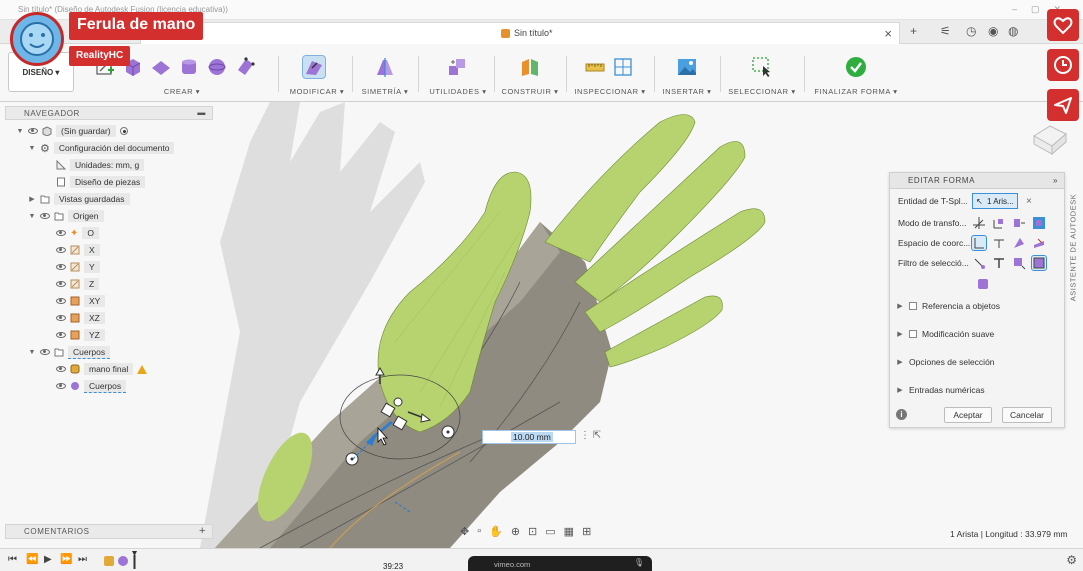 This screenshot has width=1083, height=571. Describe the element at coordinates (1029, 201) in the screenshot. I see `clear-selection-icon: ×` at that location.